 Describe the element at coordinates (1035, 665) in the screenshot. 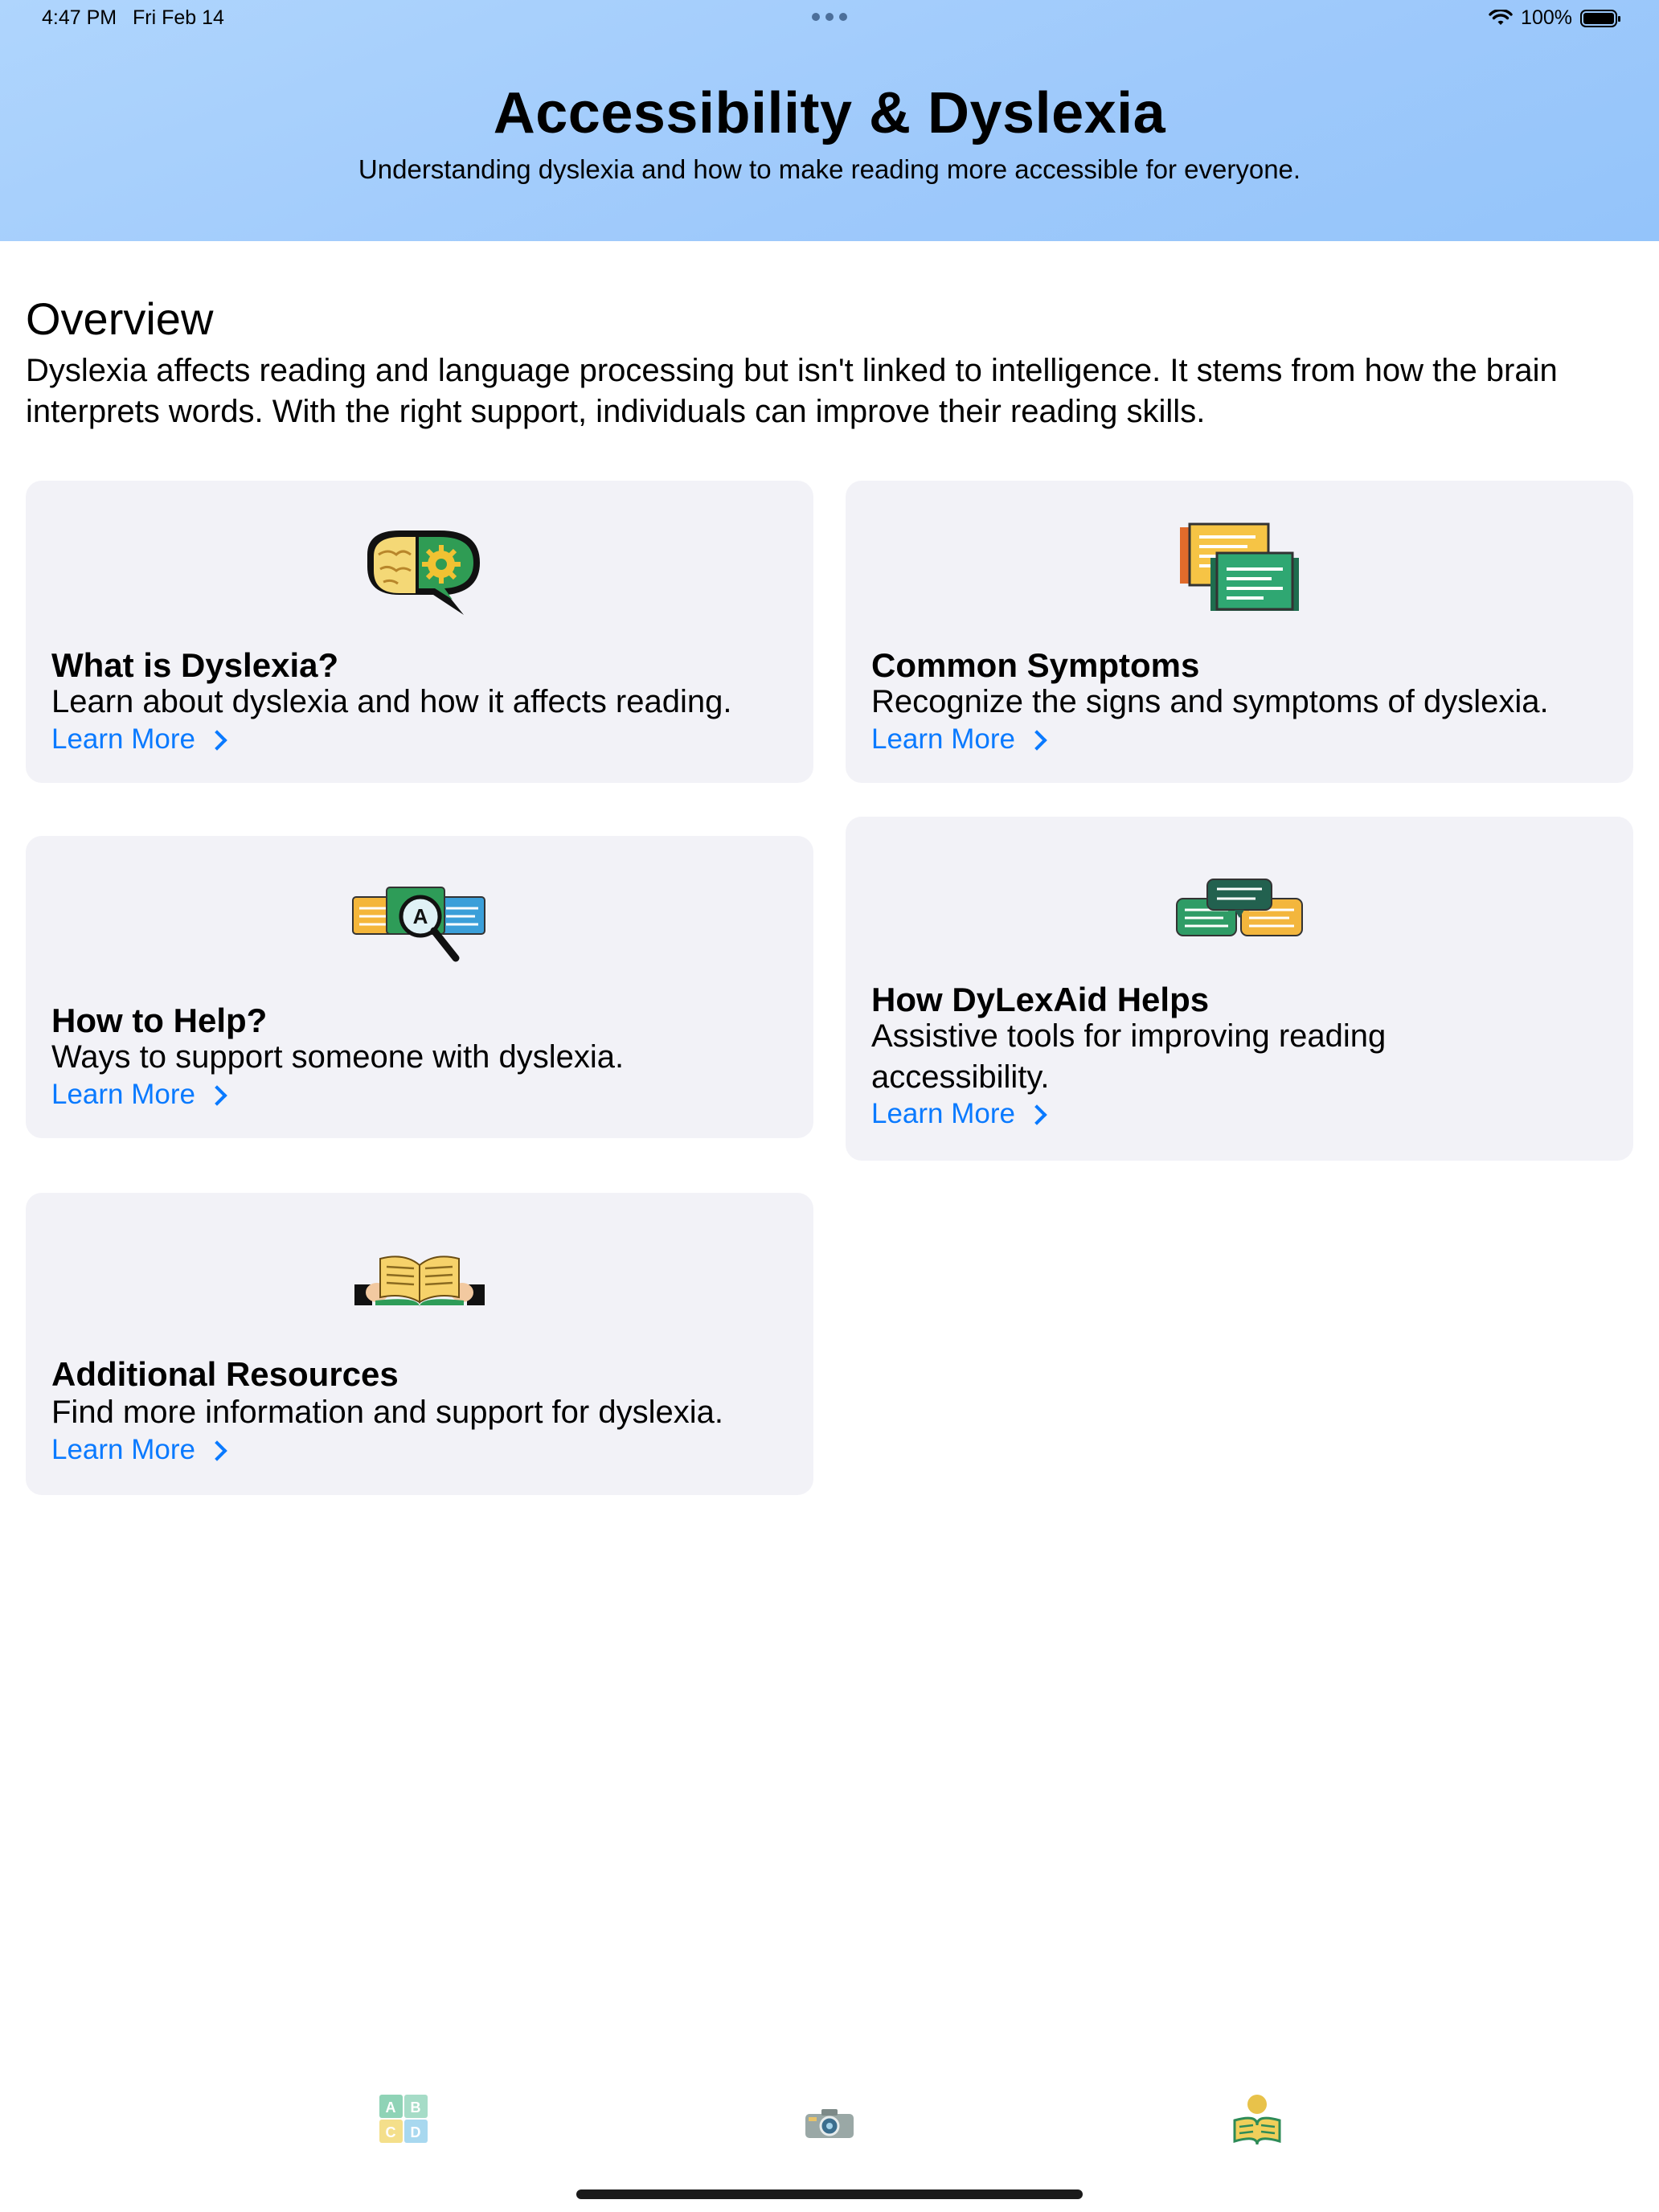

I see `card-title: Common Symptoms` at that location.